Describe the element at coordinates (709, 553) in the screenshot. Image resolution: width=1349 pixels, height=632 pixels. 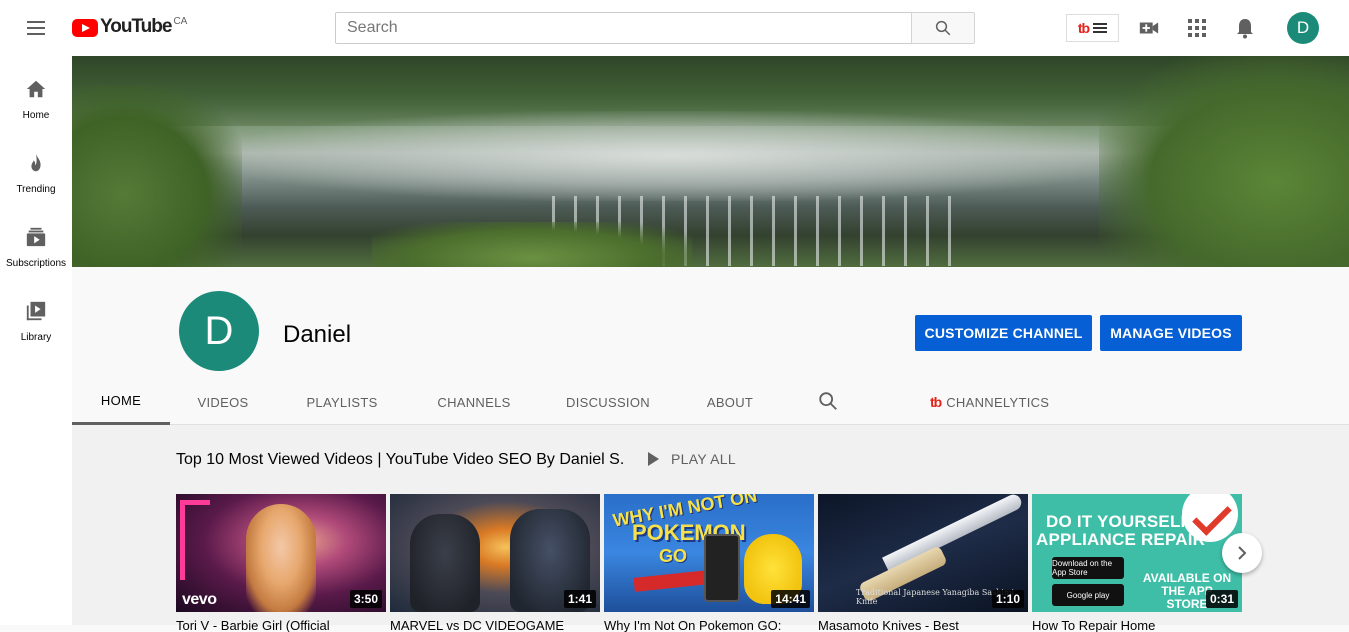
I see `video-thumbnail: WHY I'M NOT ON POKEMON GO 14:41` at that location.